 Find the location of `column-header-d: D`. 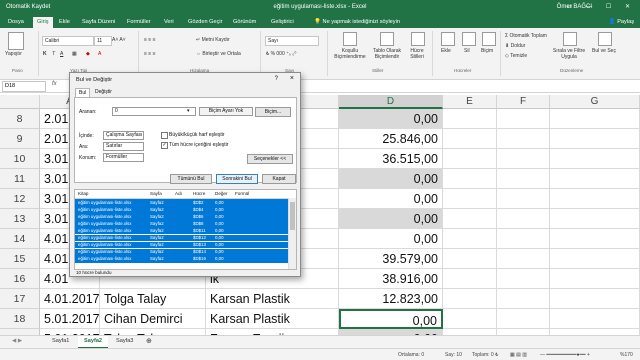

column-header-d: D is located at coordinates (391, 102).